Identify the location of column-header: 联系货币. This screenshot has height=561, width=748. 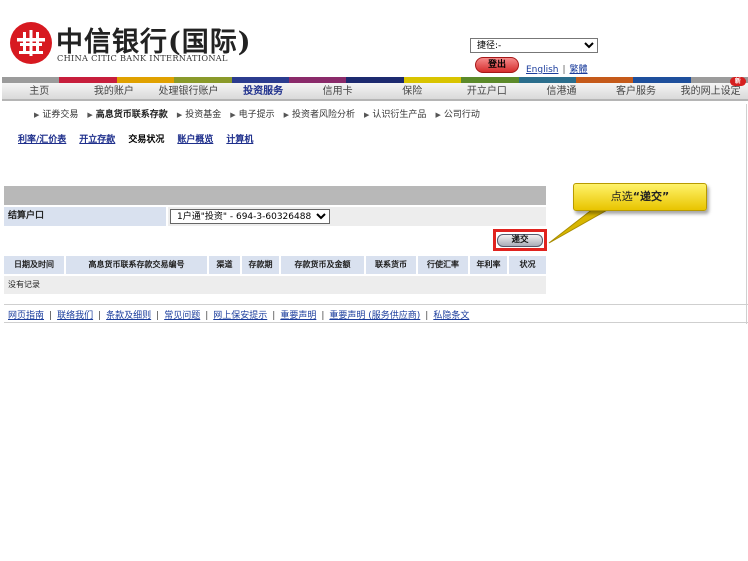
(392, 265).